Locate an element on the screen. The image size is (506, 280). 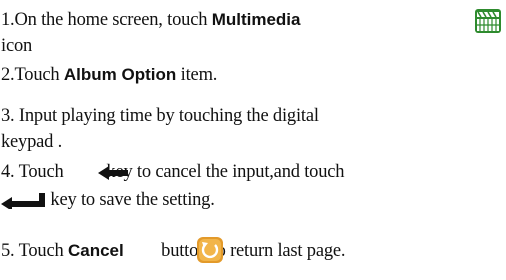
step-3-text-cont: keypad . is located at coordinates (32, 142).